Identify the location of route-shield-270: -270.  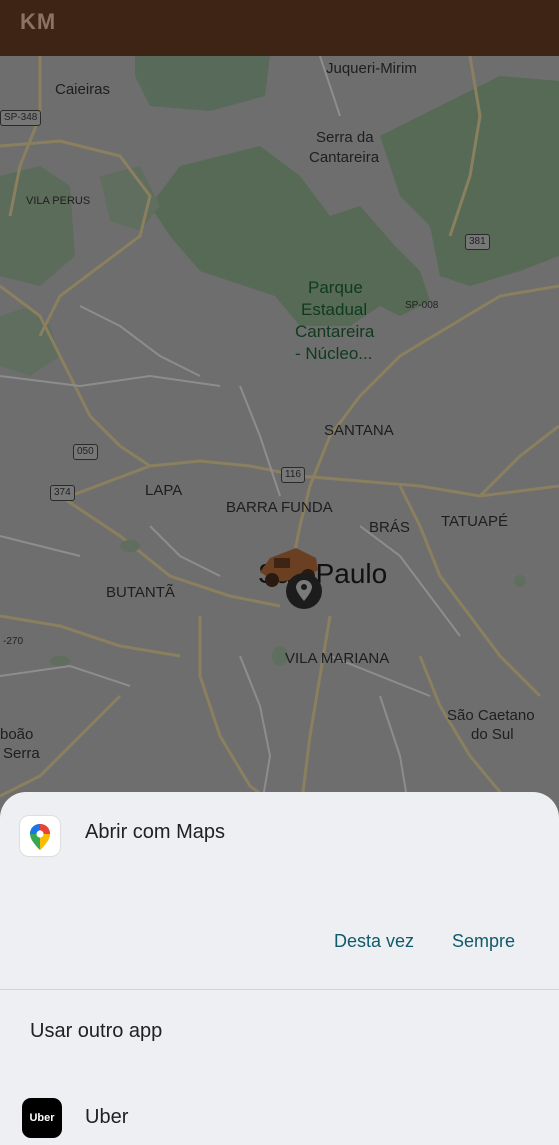
(13, 641).